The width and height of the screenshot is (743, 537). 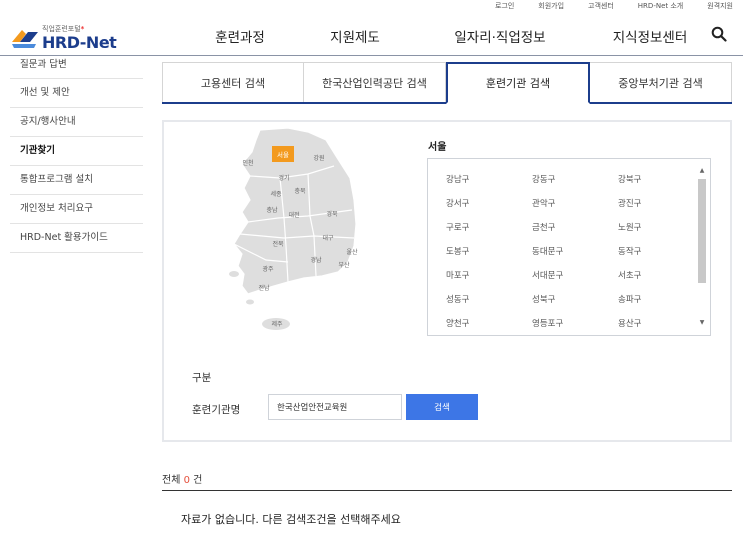 What do you see at coordinates (575, 326) in the screenshot?
I see `district-item: 영등포구` at bounding box center [575, 326].